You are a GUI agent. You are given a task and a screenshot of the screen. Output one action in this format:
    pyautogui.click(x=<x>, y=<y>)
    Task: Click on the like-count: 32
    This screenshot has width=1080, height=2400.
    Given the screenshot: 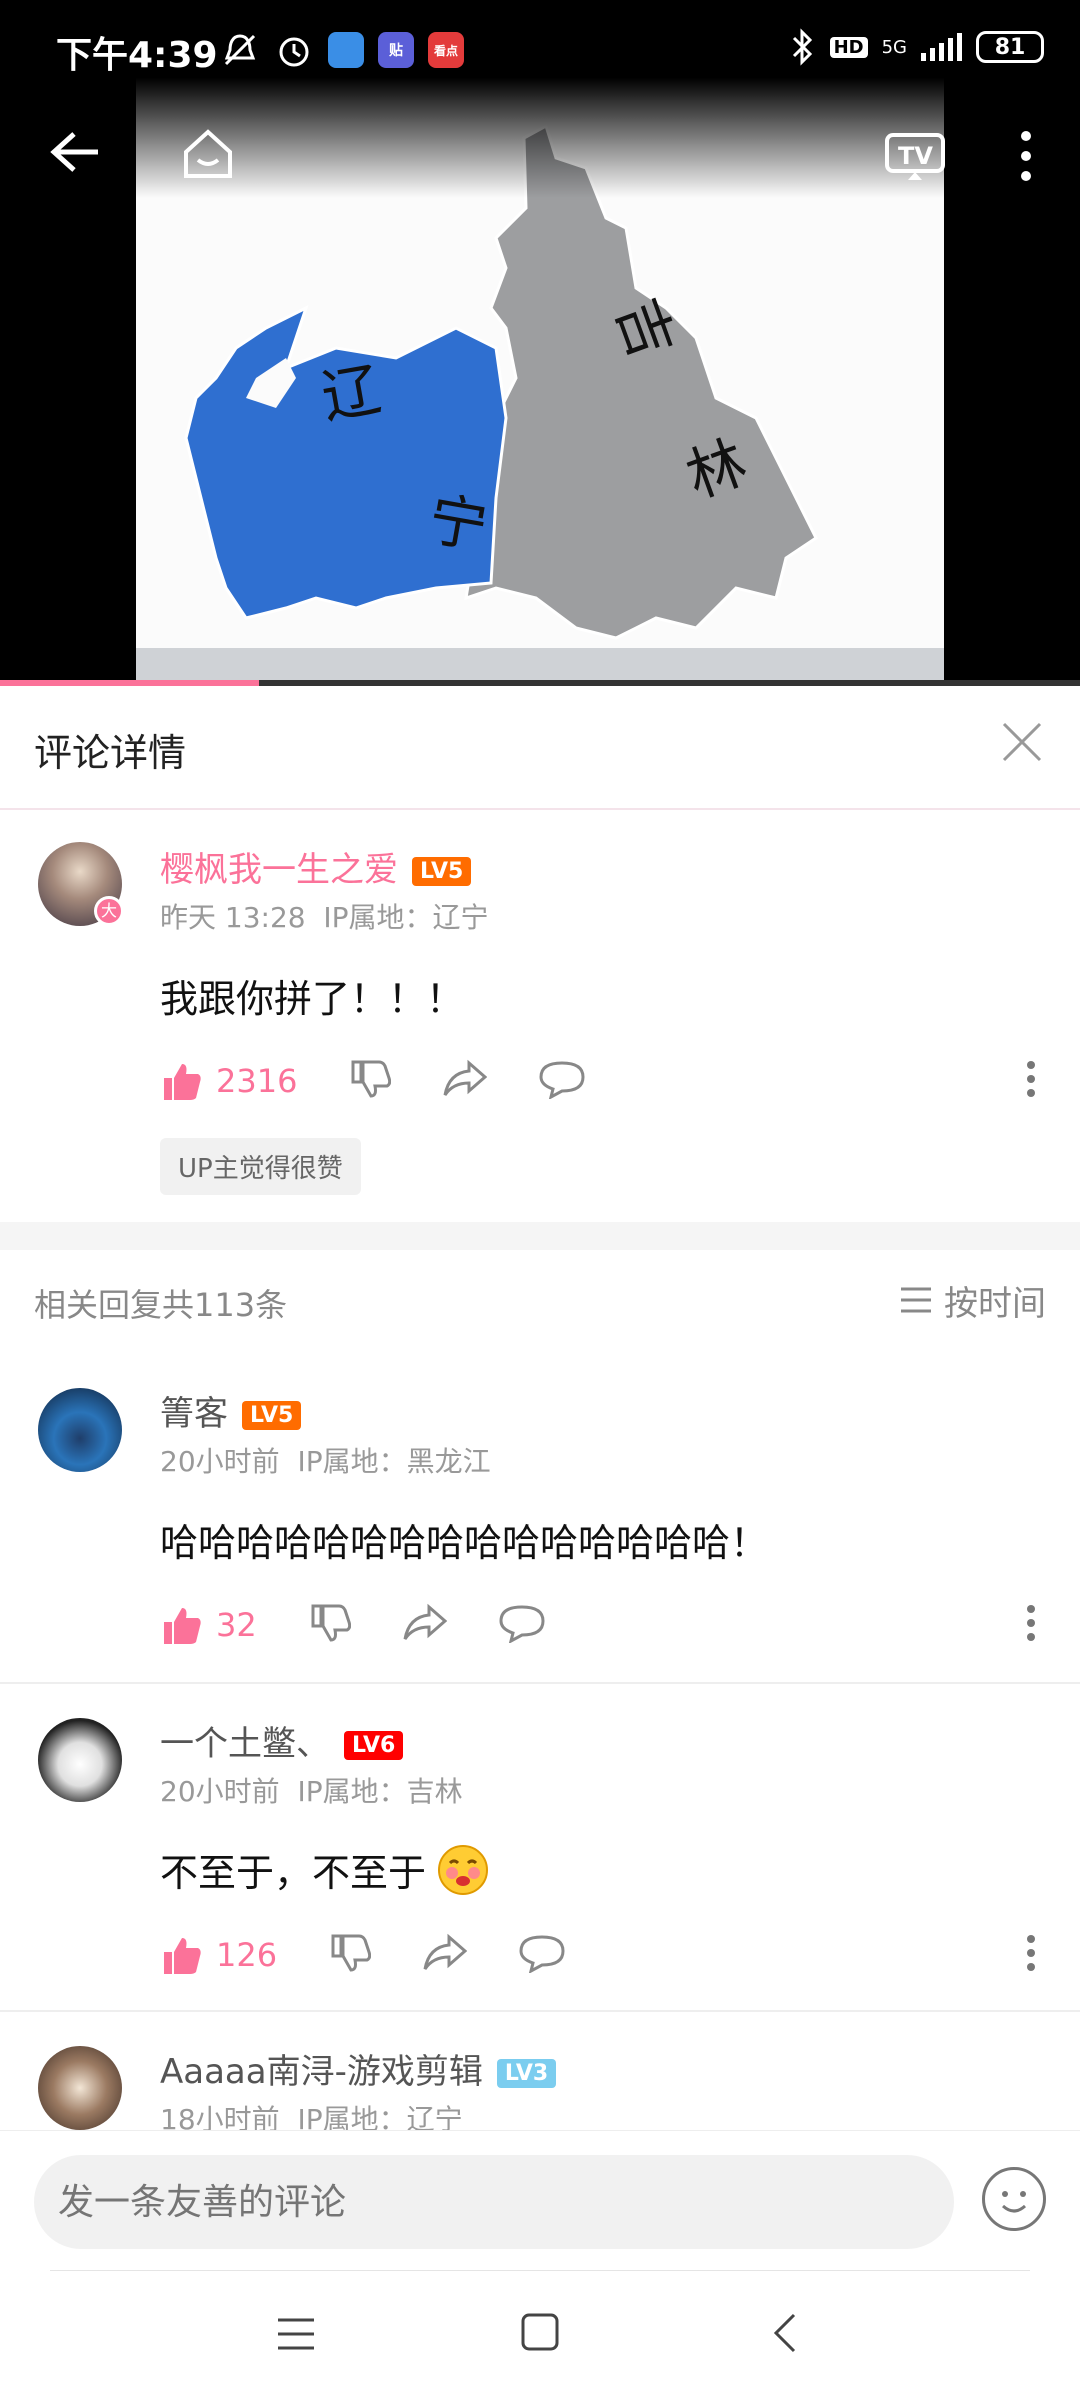 What is the action you would take?
    pyautogui.click(x=236, y=1625)
    